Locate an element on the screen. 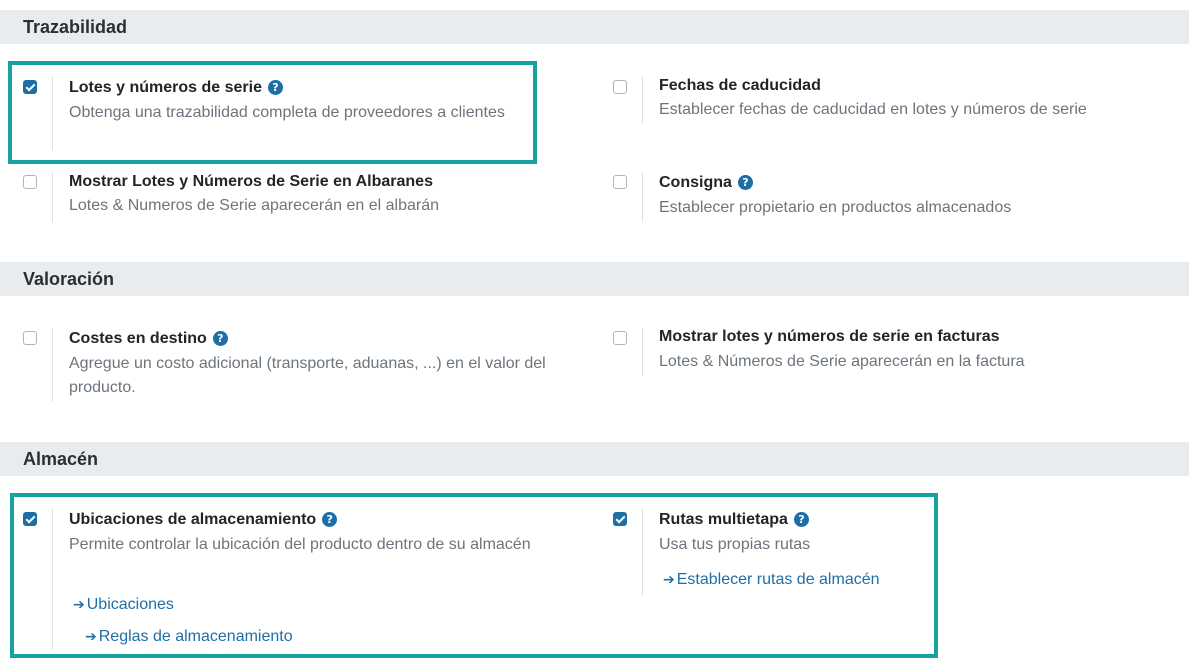  expiration-dates-title: Fechas de caducidad is located at coordinates (740, 85).